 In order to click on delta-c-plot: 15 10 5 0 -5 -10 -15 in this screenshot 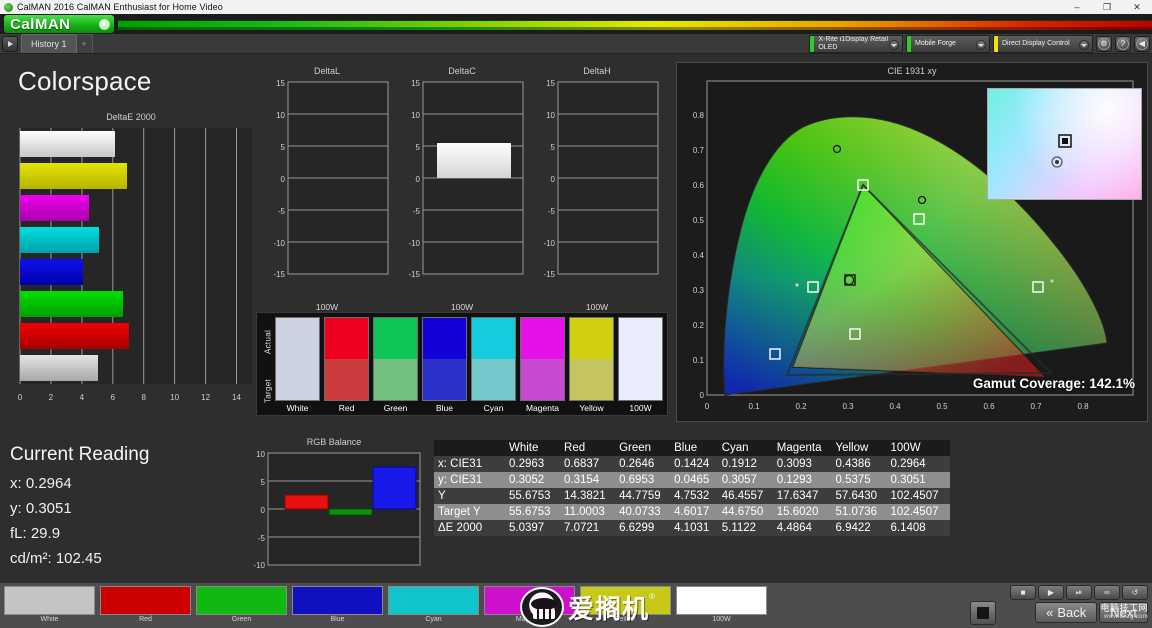, I will do `click(466, 179)`.